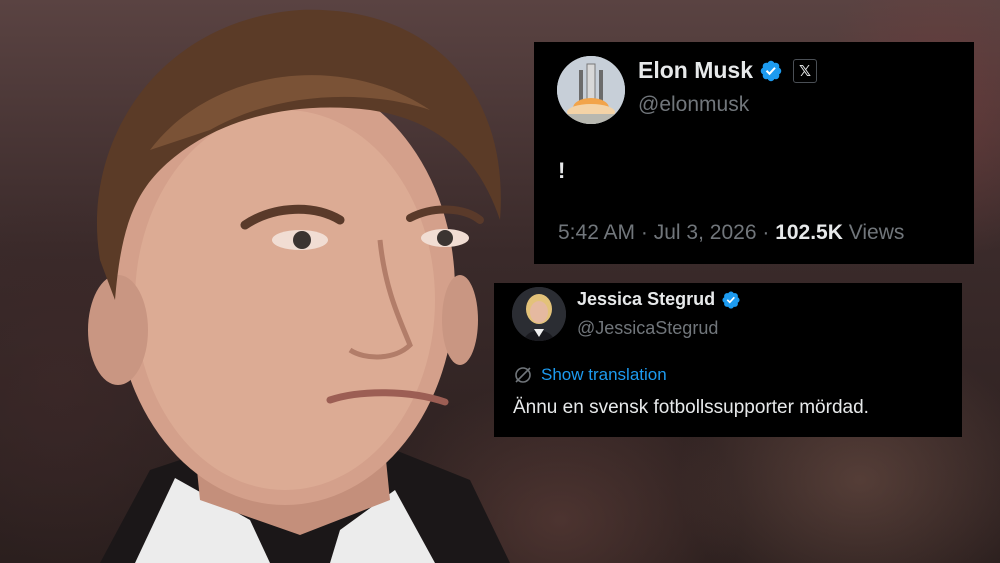 Image resolution: width=1000 pixels, height=563 pixels. I want to click on translate-icon, so click(523, 375).